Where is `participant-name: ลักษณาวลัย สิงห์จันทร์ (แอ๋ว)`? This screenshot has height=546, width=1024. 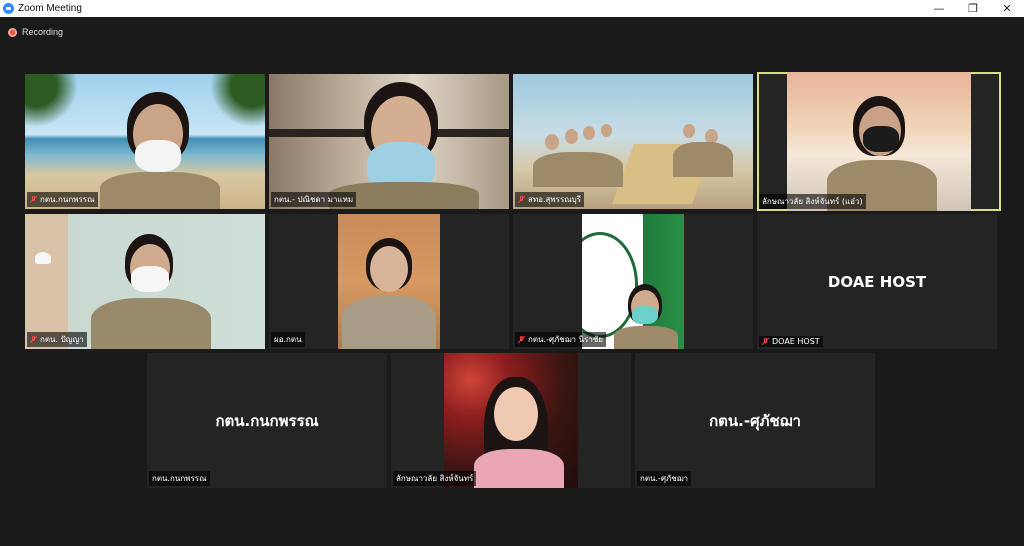
participant-name: ลักษณาวลัย สิงห์จันทร์ (แอ๋ว) is located at coordinates (812, 201).